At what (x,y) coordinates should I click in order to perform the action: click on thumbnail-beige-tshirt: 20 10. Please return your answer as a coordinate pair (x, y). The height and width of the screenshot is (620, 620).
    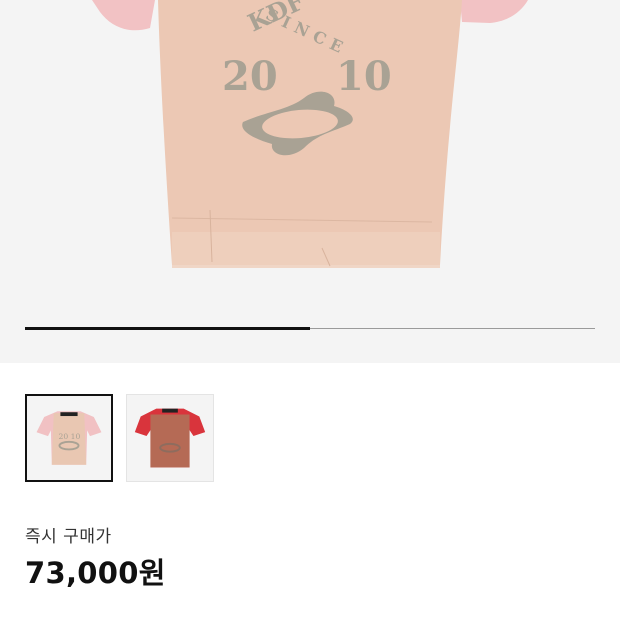
    Looking at the image, I should click on (69, 438).